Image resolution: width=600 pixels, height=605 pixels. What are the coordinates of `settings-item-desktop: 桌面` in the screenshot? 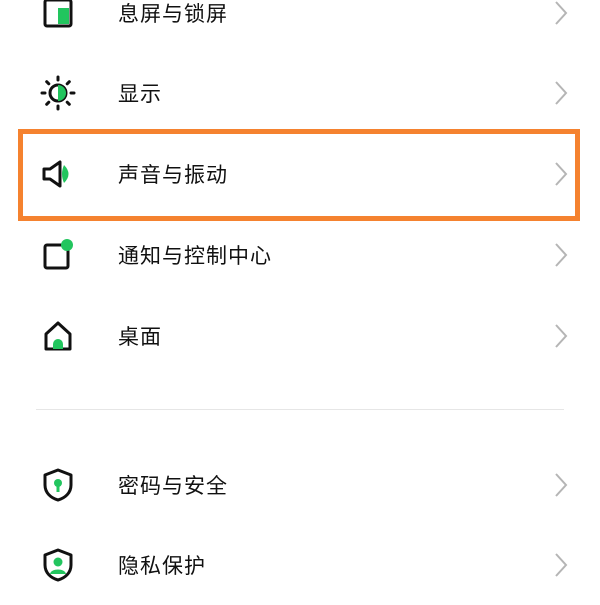 It's located at (300, 336).